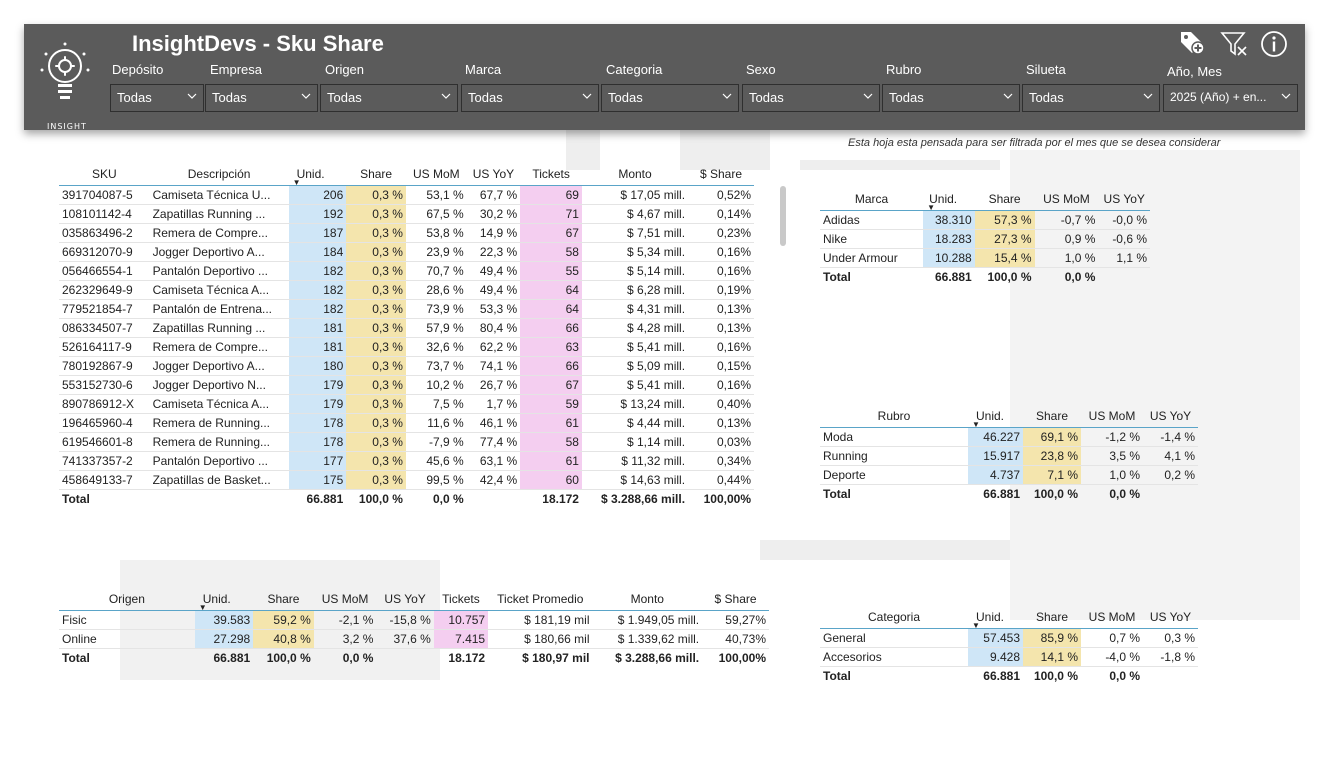 The image size is (1328, 768). What do you see at coordinates (635, 423) in the screenshot?
I see `table-cell: $ 4,44 mill.` at bounding box center [635, 423].